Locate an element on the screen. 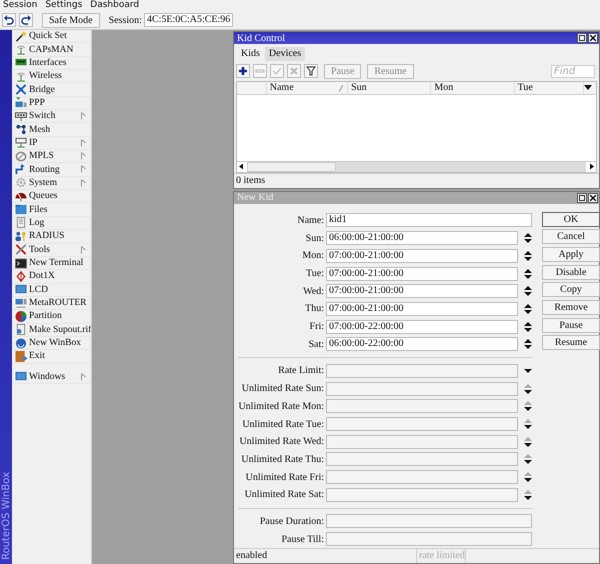  tab: Devices is located at coordinates (285, 54).